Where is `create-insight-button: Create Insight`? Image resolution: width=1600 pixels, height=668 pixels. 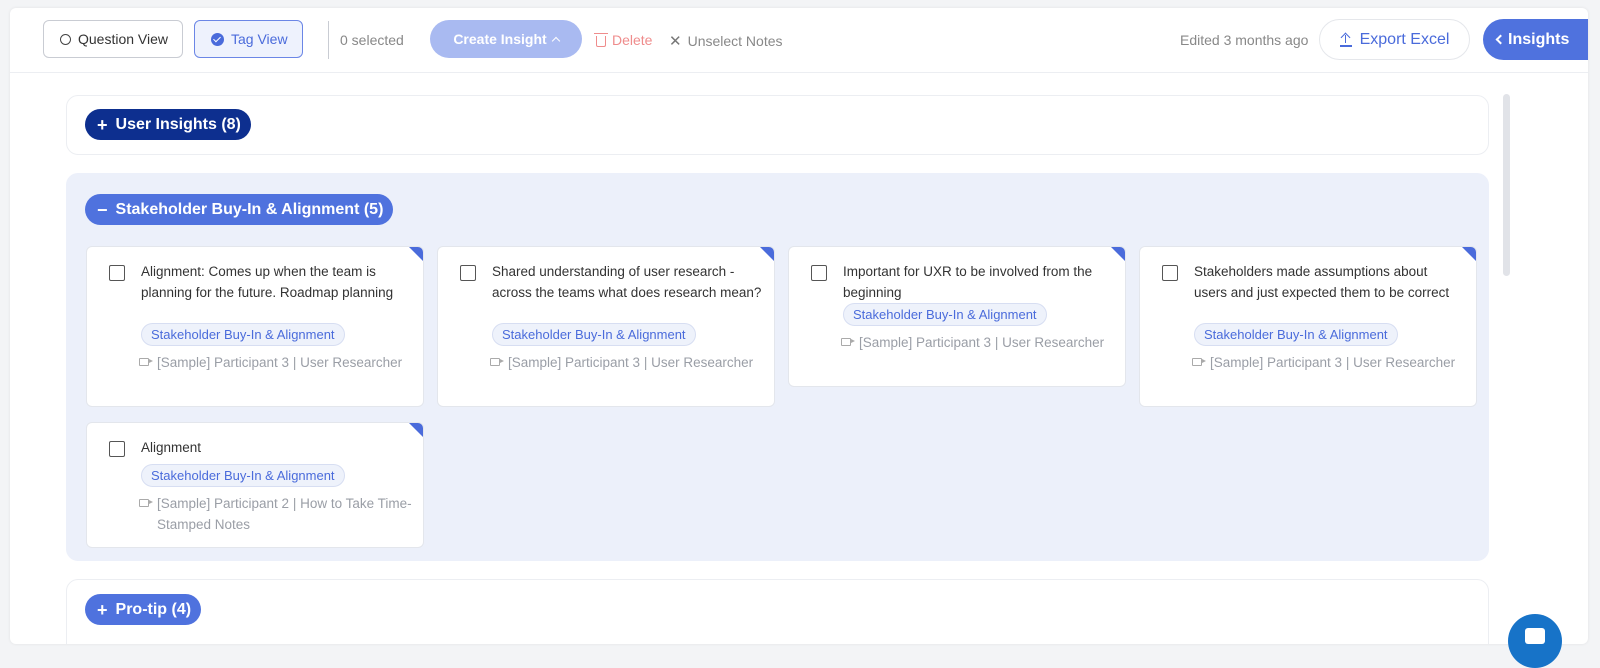
create-insight-button: Create Insight is located at coordinates (506, 39).